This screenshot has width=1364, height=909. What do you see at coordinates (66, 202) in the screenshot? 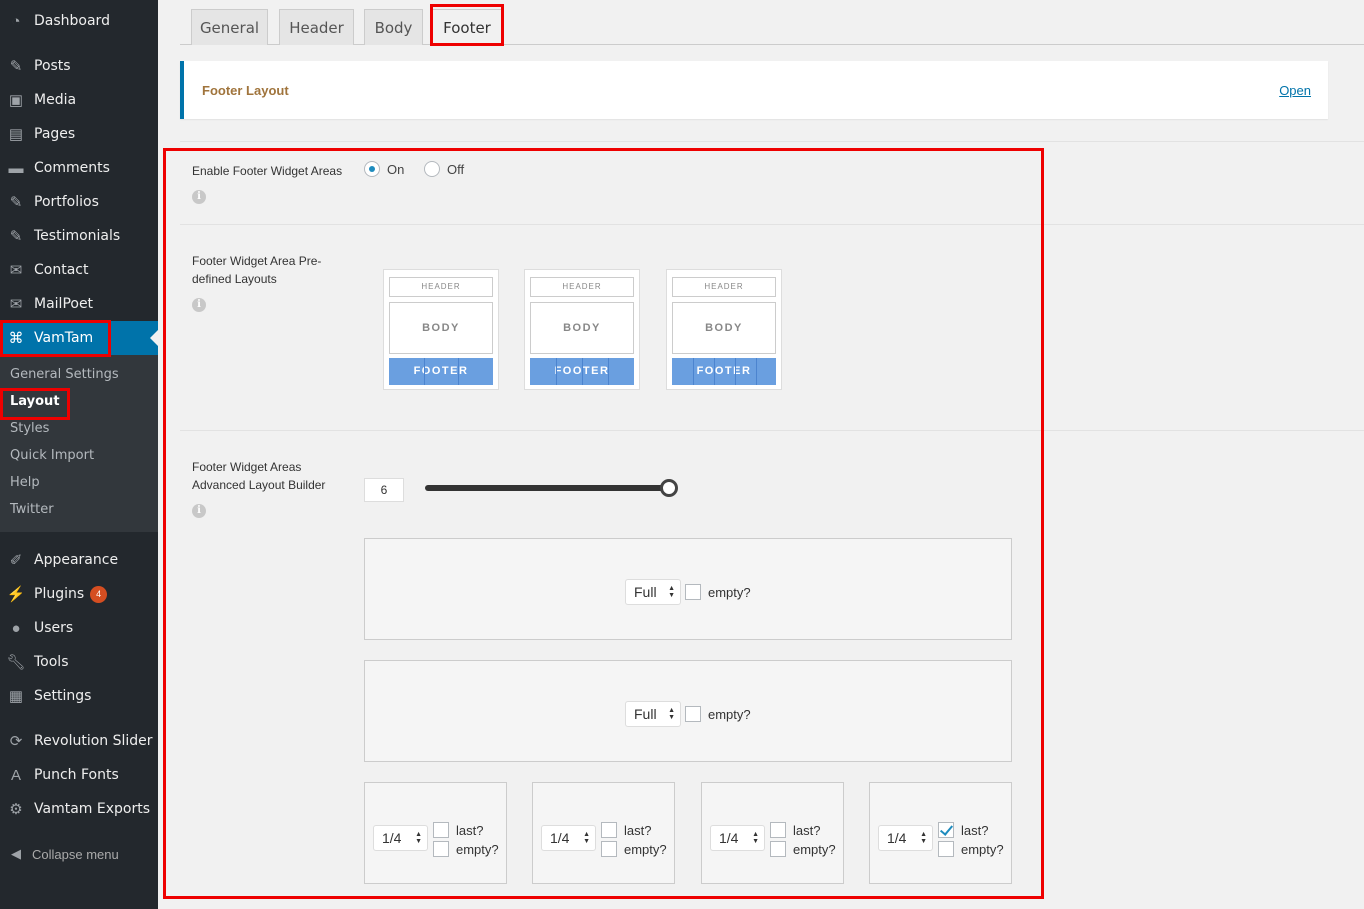
I see `menu-label: Portfolios` at bounding box center [66, 202].